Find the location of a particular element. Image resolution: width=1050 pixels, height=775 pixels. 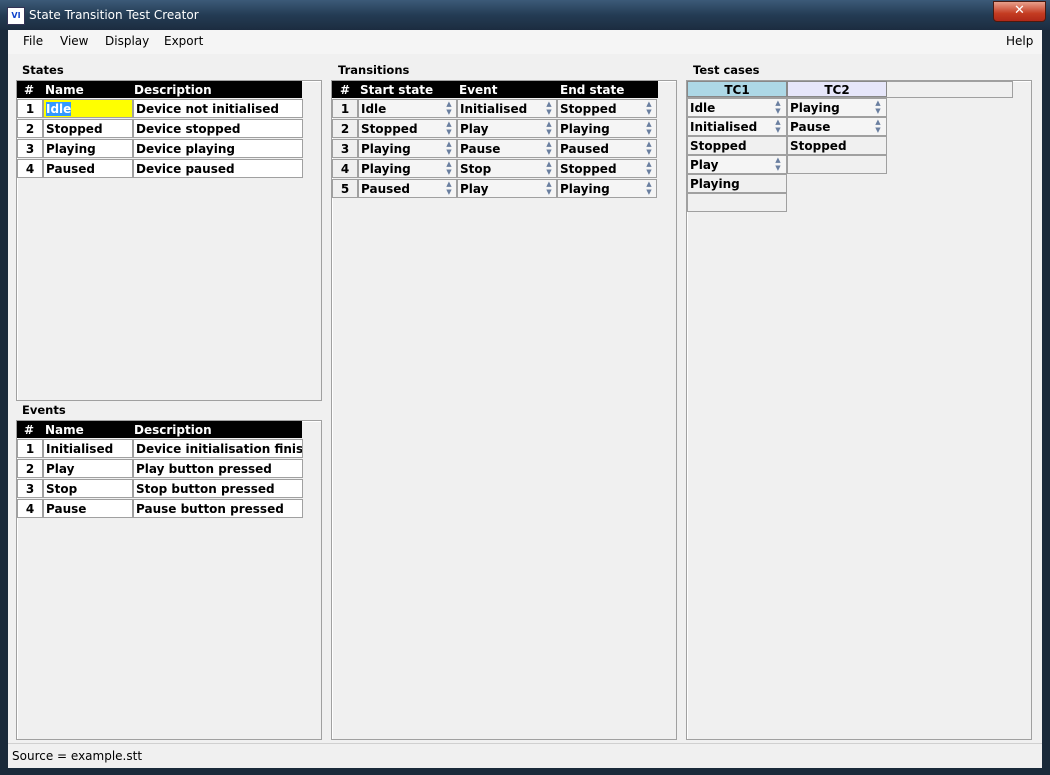

row-number: 1 is located at coordinates (30, 108).